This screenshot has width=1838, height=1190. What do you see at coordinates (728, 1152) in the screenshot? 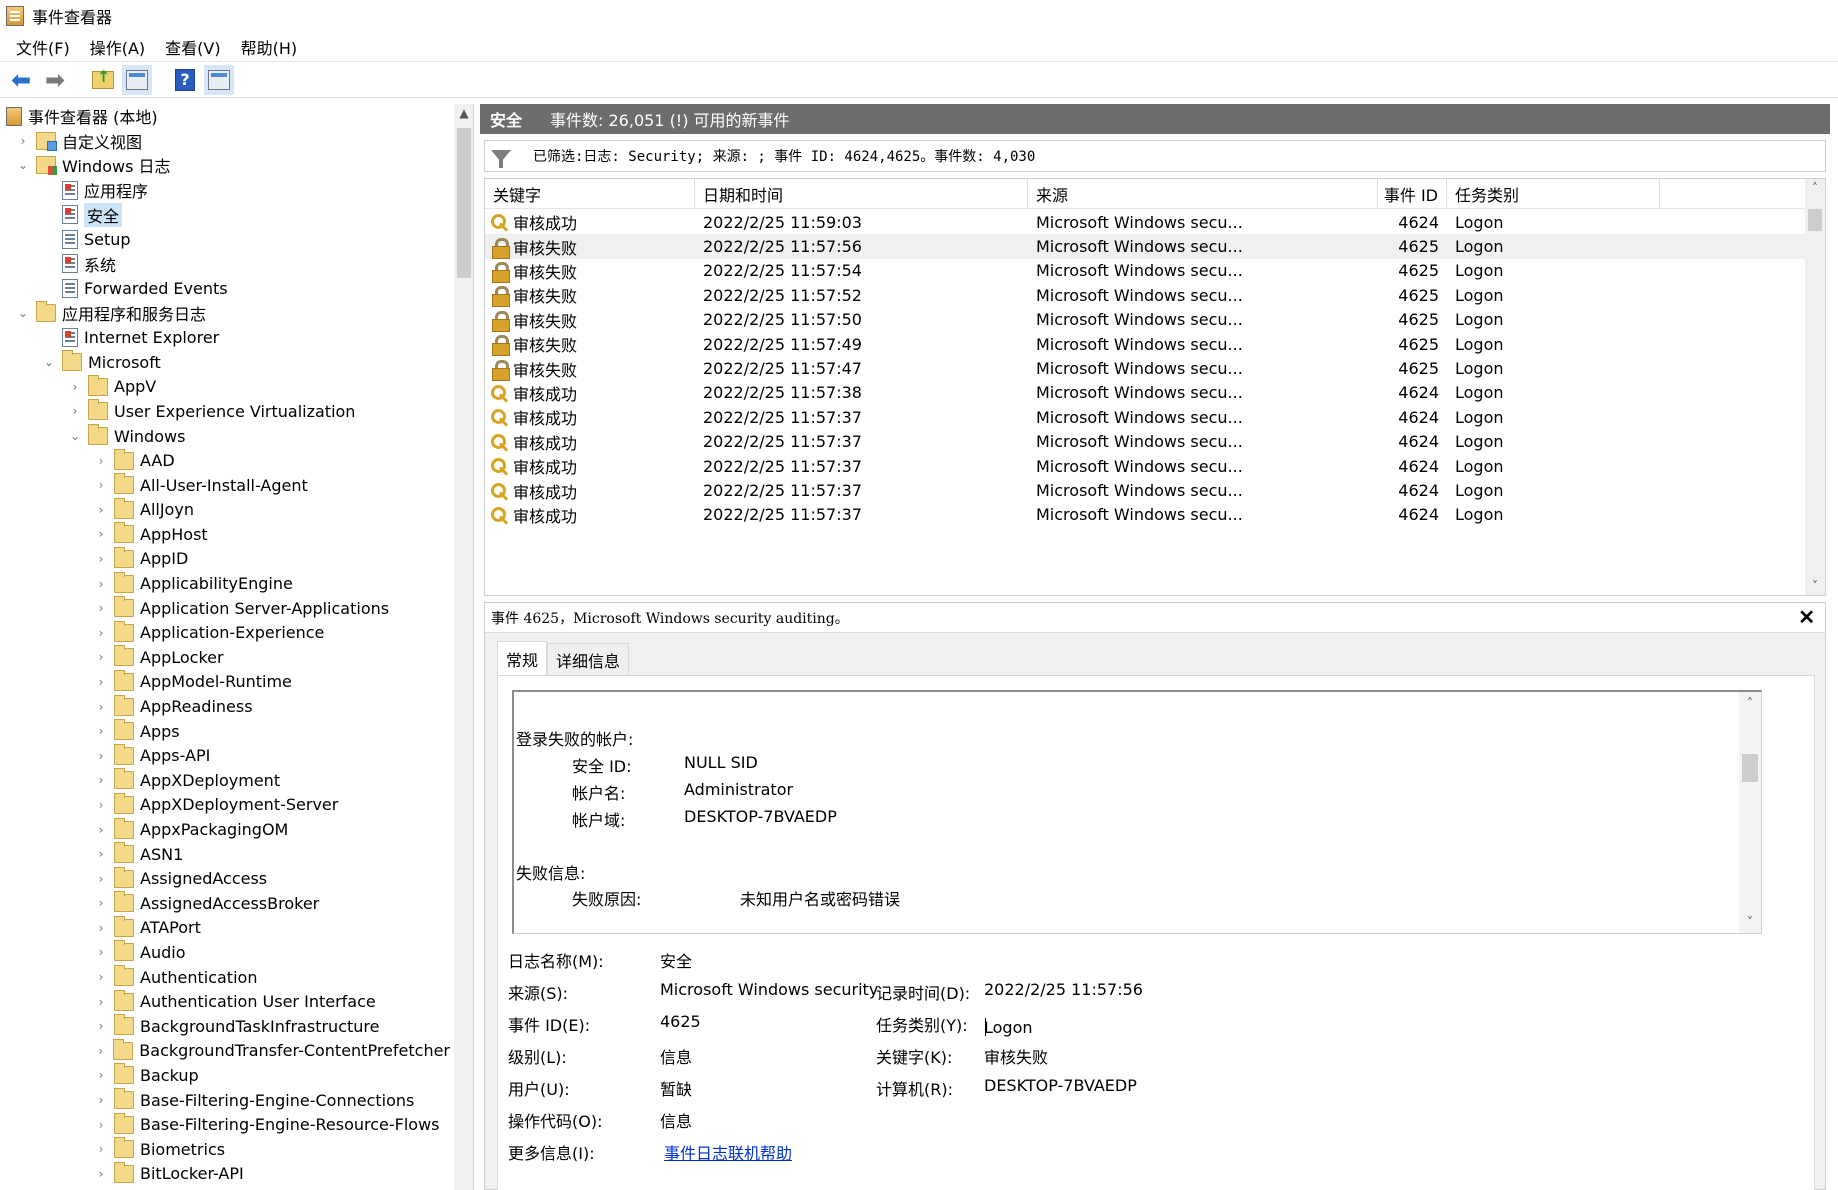
I see `online-help-link: 事件日志联机帮助` at bounding box center [728, 1152].